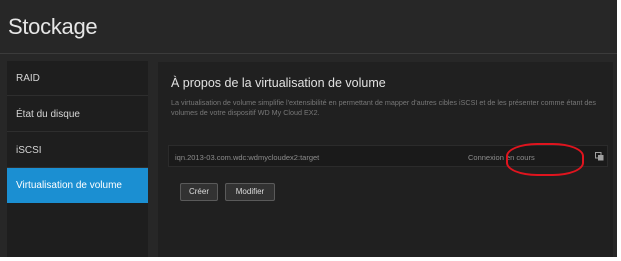 This screenshot has height=261, width=621. Describe the element at coordinates (308, 53) in the screenshot. I see `header-divider` at that location.